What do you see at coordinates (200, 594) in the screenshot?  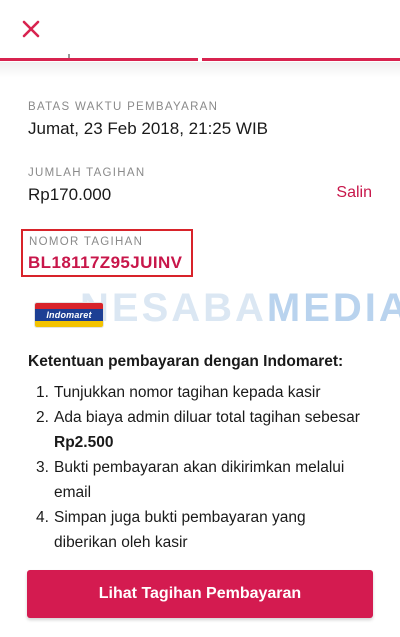 I see `view-bill-button: Lihat Tagihan Pembayaran` at bounding box center [200, 594].